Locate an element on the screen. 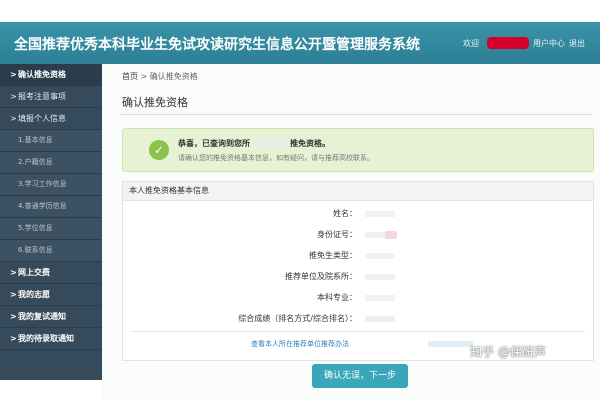  sidebar-item-confirm-eligibility: >确认推免资格 is located at coordinates (51, 75).